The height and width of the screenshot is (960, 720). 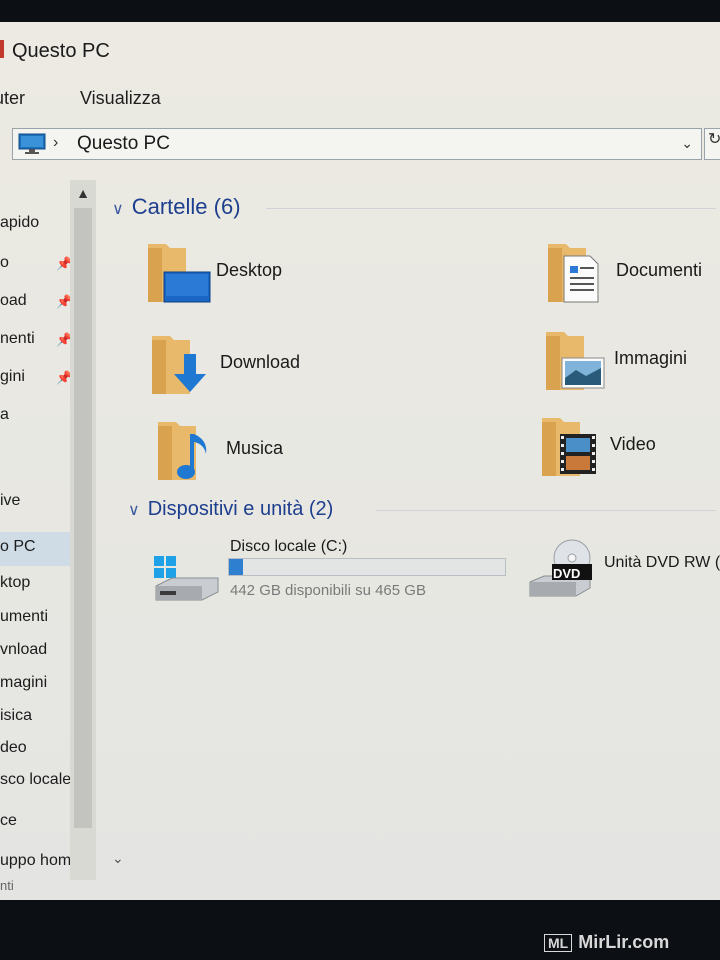 What do you see at coordinates (24, 616) in the screenshot?
I see `nav-item-label: umenti` at bounding box center [24, 616].